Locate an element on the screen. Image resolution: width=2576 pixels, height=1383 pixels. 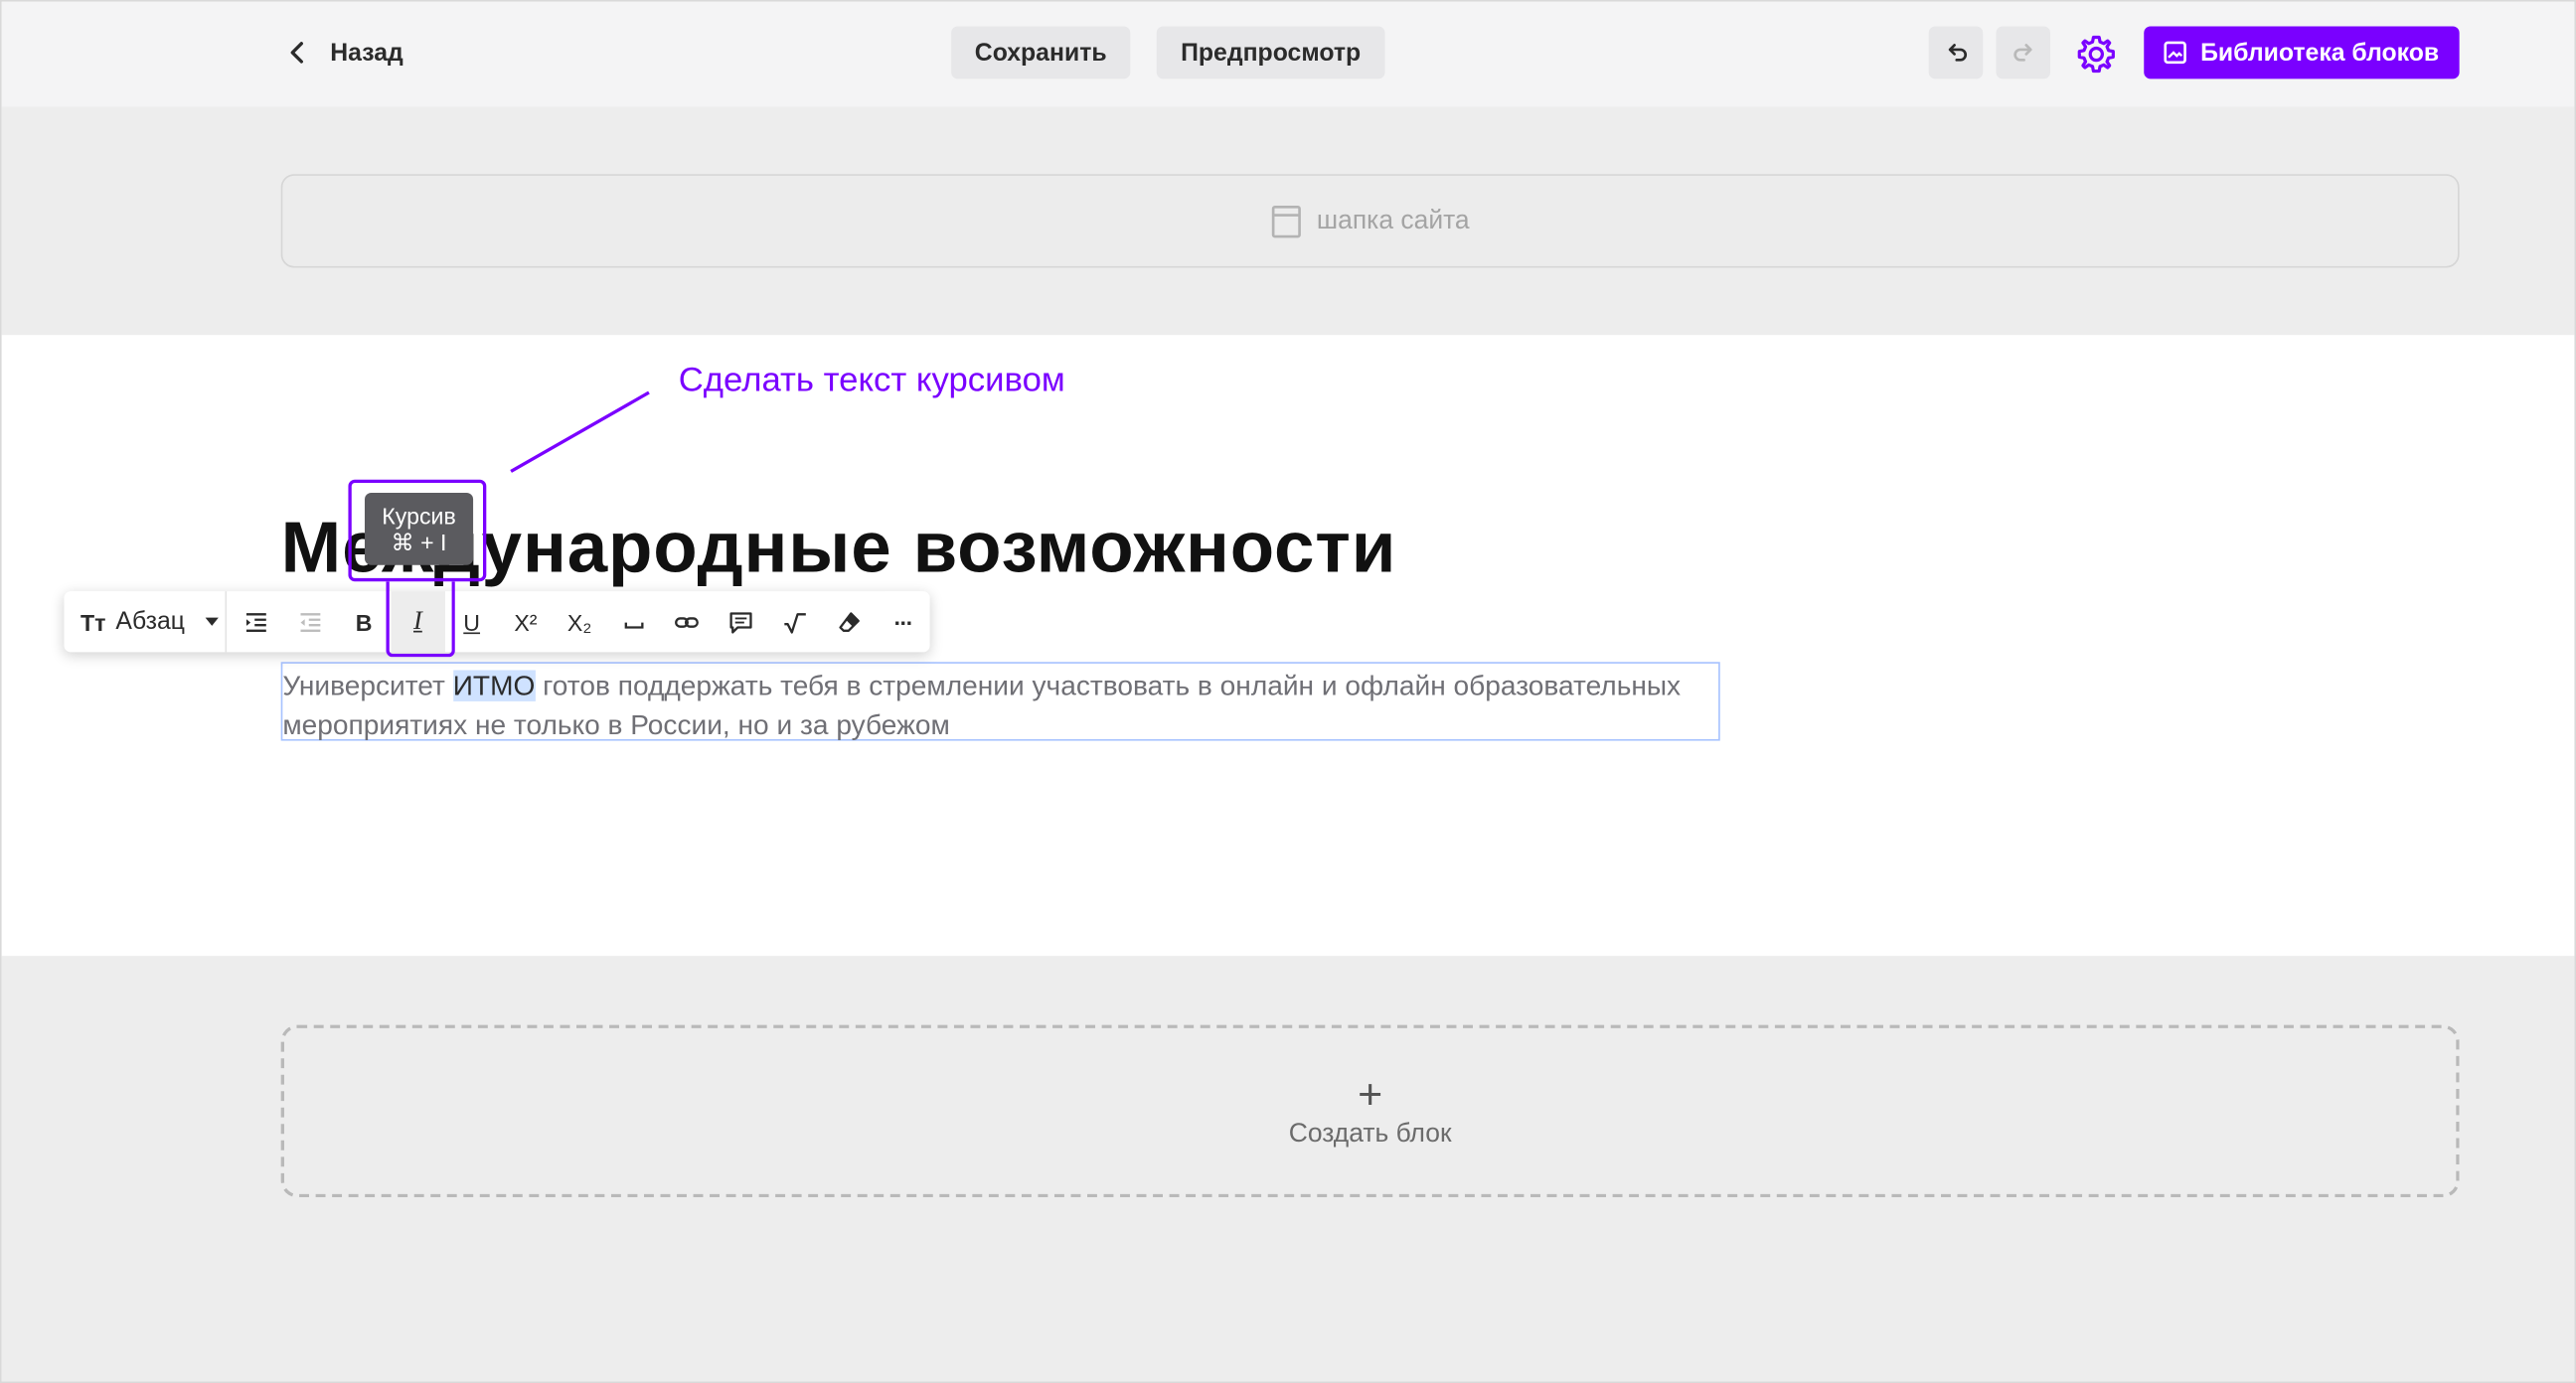
text-style-icon: Tт is located at coordinates (93, 622).